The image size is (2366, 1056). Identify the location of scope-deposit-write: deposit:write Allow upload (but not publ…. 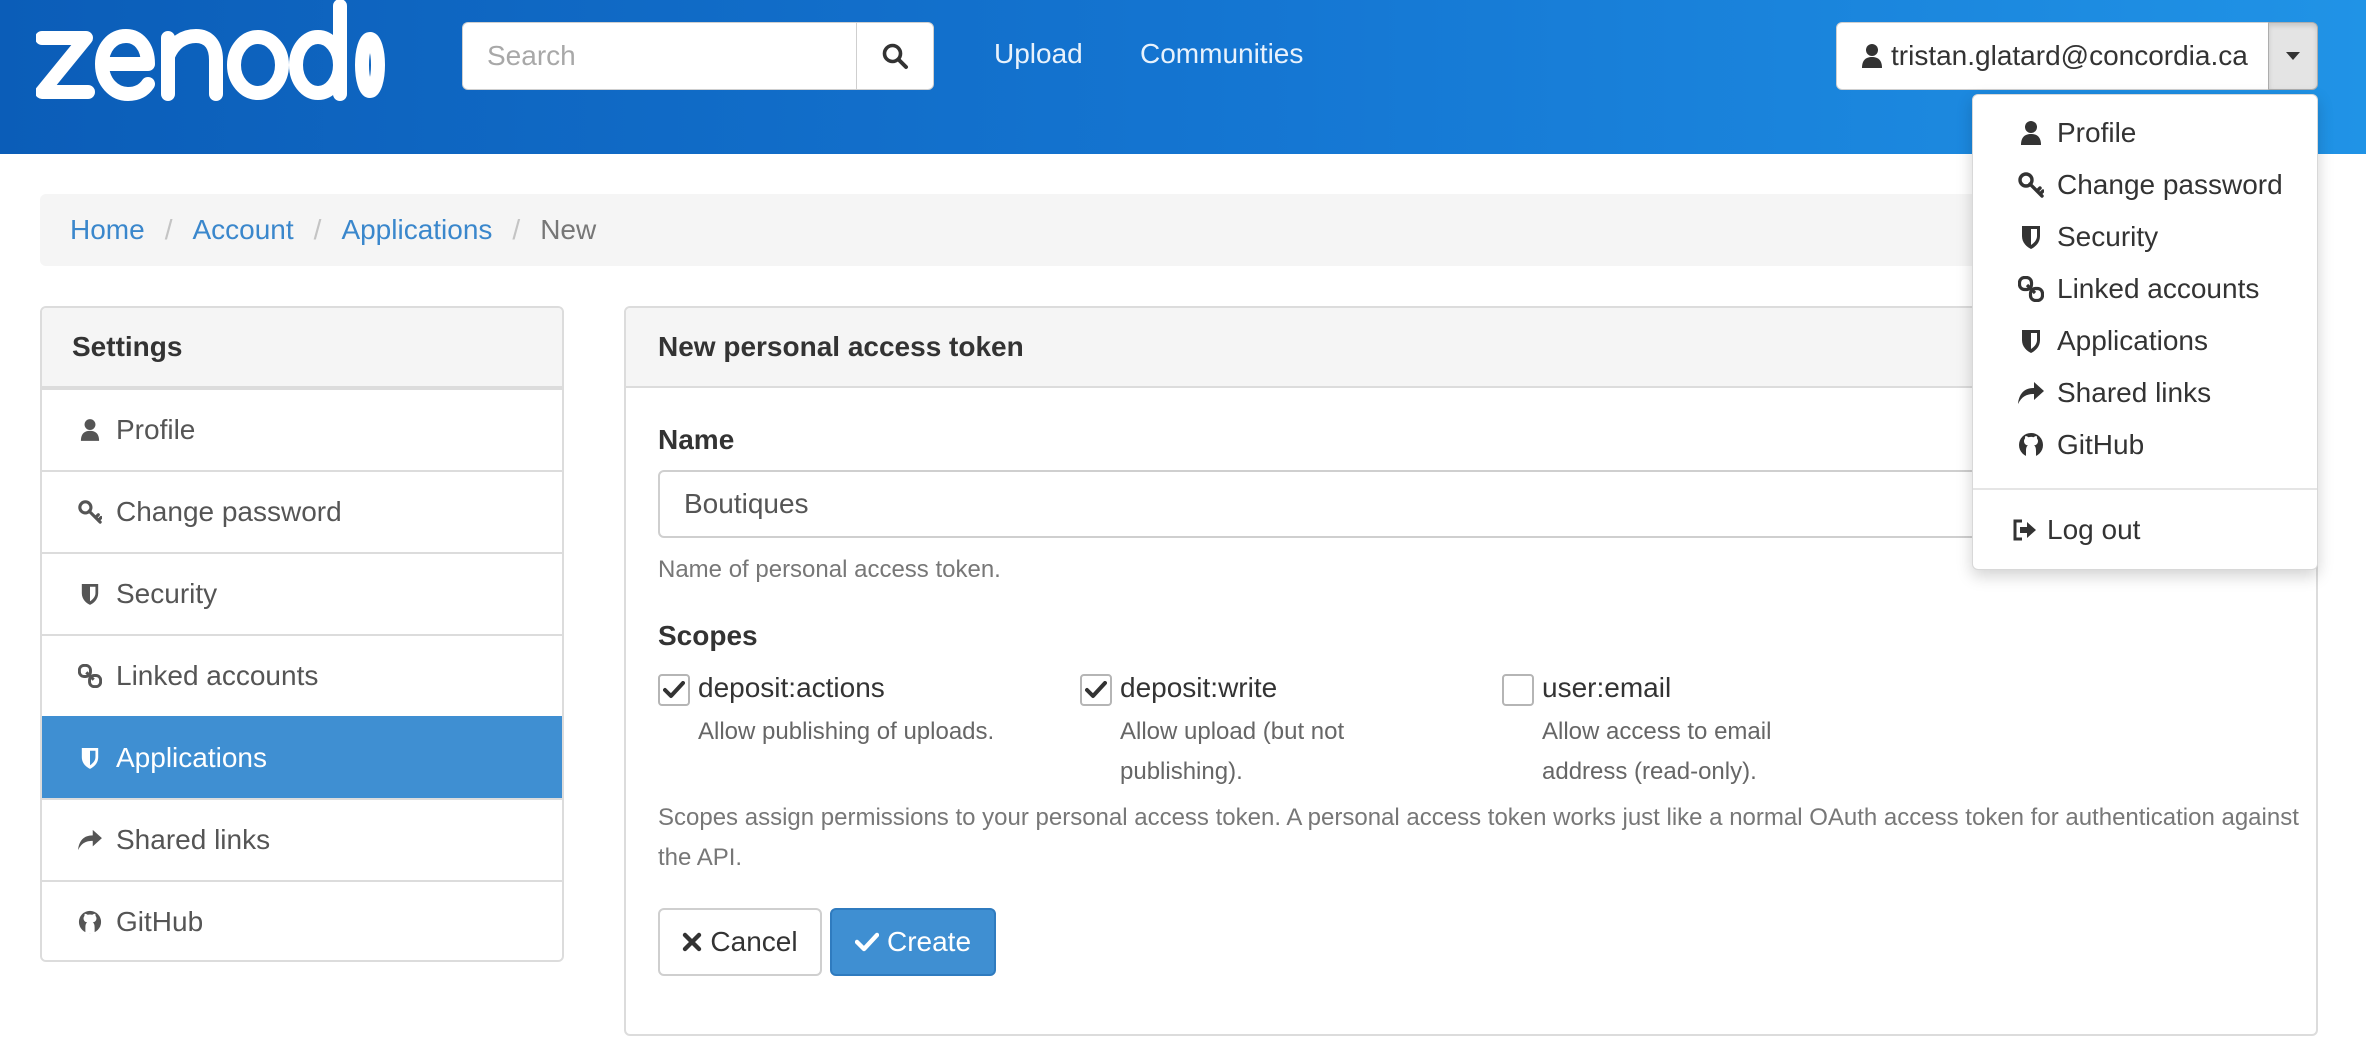
(1280, 728).